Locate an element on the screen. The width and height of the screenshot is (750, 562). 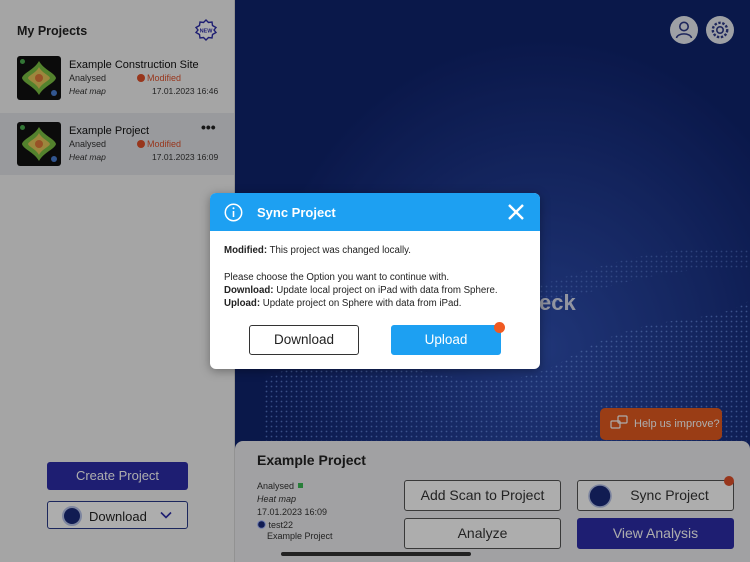
dialog-title: Sync Project is located at coordinates (296, 212).